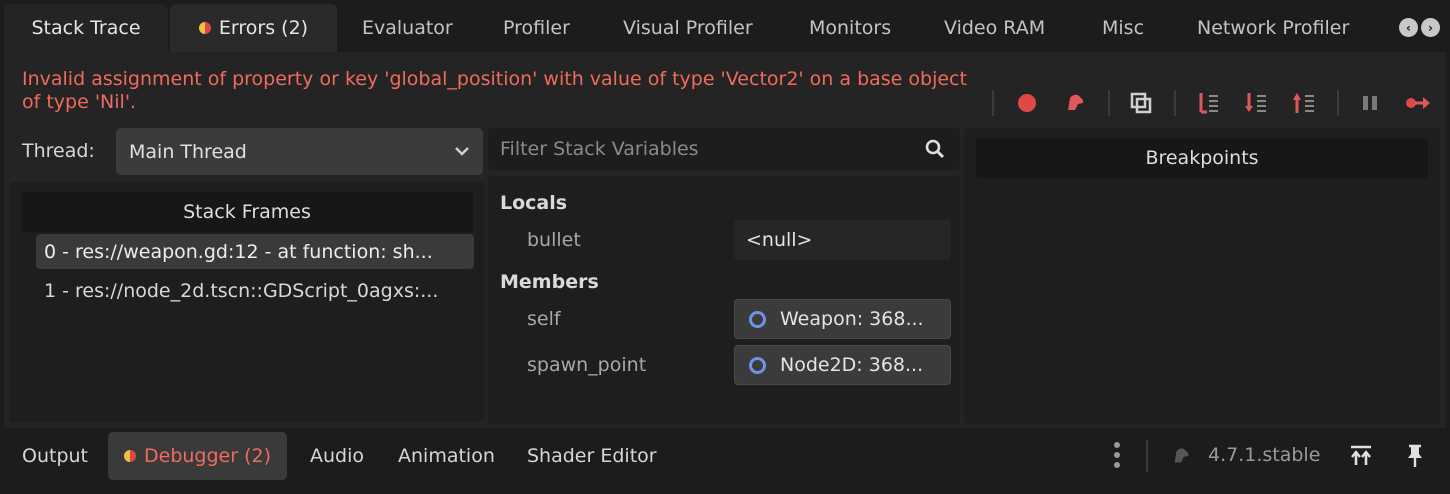 The width and height of the screenshot is (1450, 494). Describe the element at coordinates (1027, 103) in the screenshot. I see `record-icon` at that location.